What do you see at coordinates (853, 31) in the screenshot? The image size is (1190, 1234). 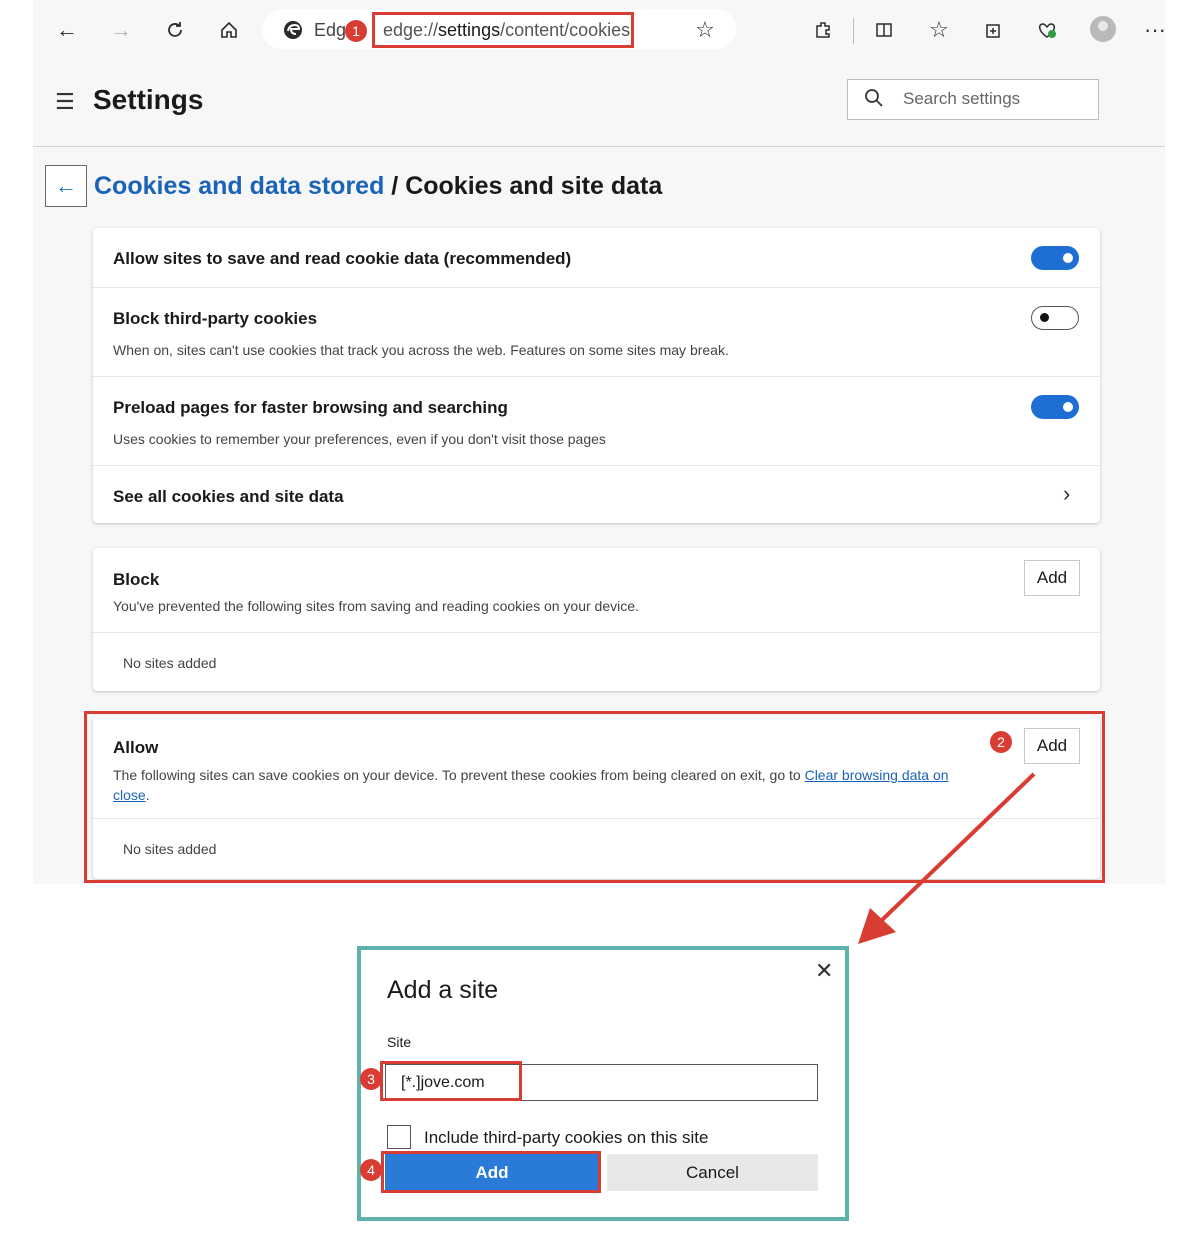 I see `toolbar-separator` at bounding box center [853, 31].